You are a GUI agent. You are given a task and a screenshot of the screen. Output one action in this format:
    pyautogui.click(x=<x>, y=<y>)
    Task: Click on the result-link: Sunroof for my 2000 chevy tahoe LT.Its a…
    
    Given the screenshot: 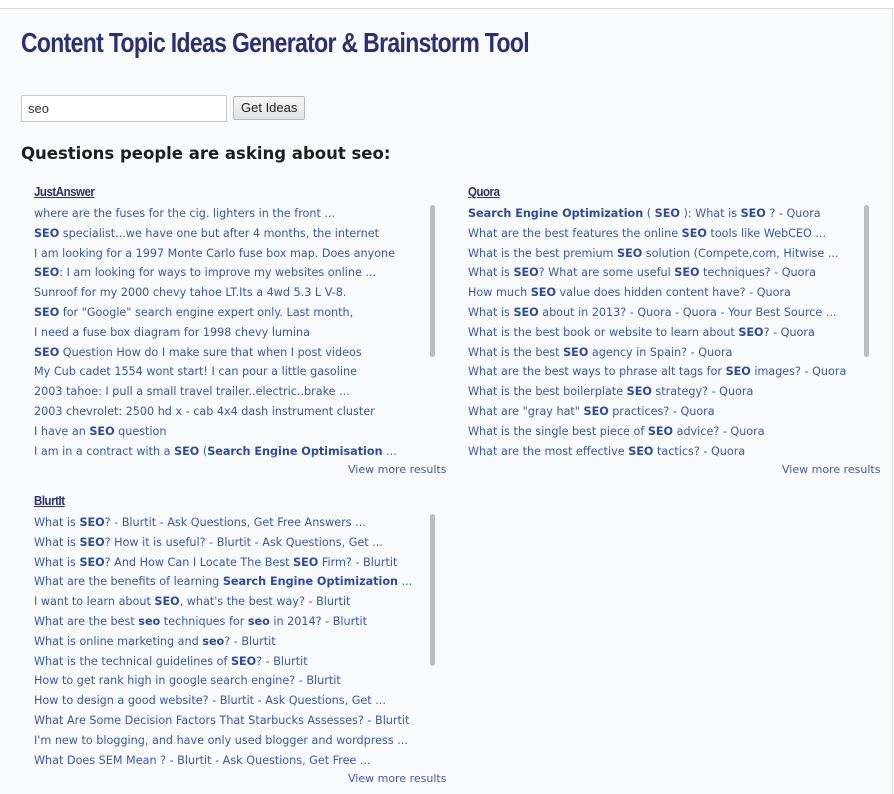 What is the action you would take?
    pyautogui.click(x=239, y=293)
    